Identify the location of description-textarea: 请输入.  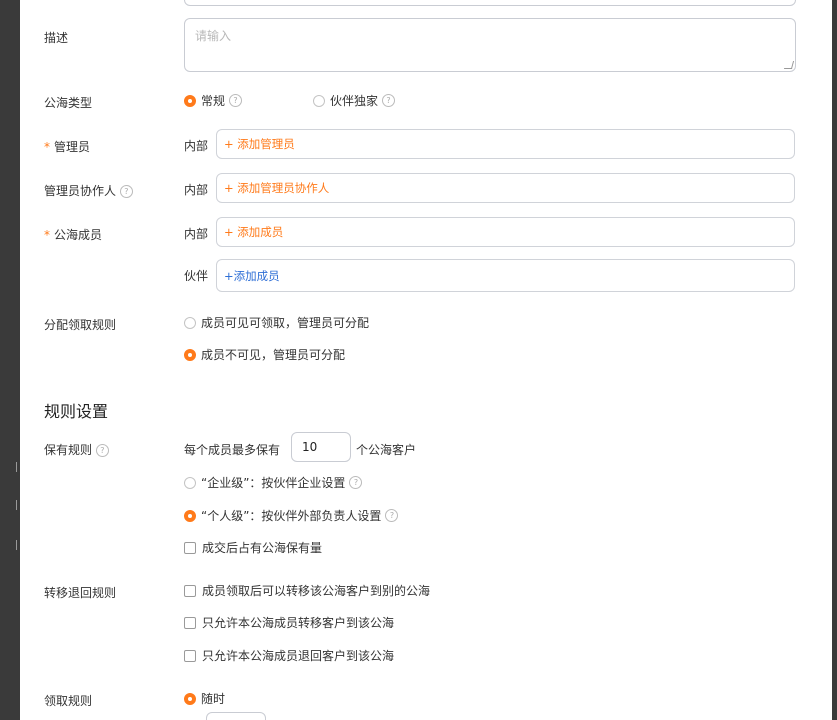
(490, 45).